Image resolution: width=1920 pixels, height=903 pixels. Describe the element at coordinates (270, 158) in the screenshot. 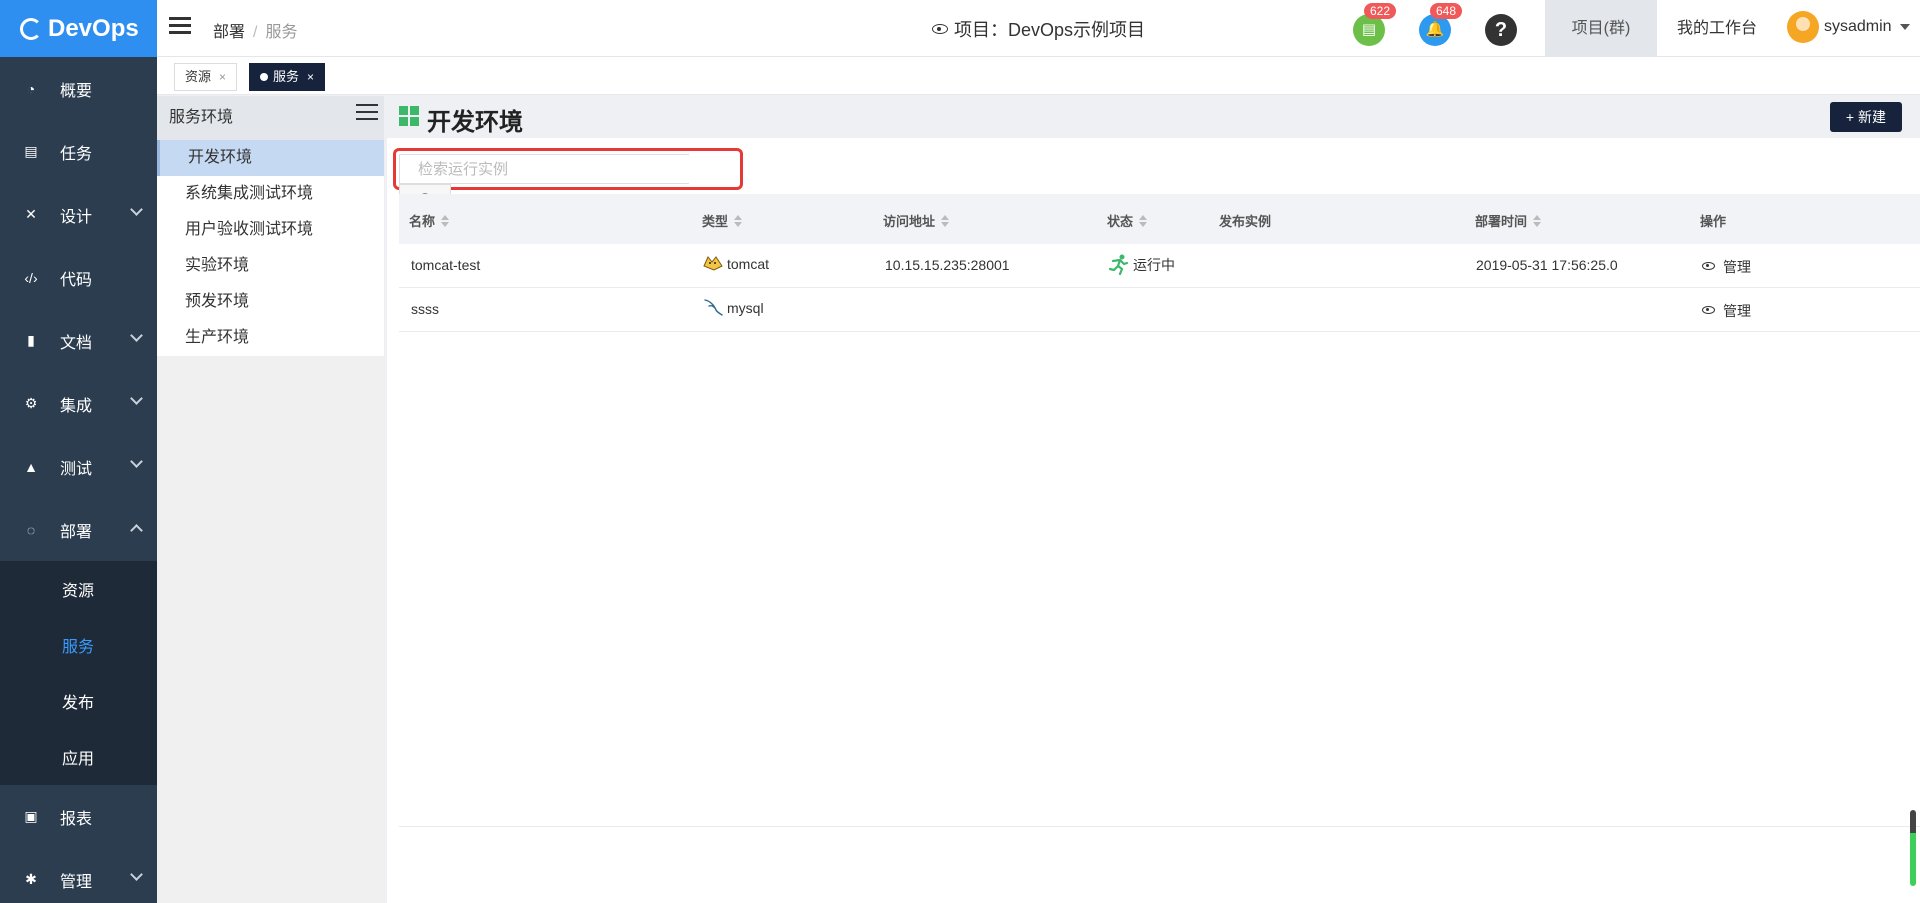

I see `env-item-dev: 开发环境` at that location.